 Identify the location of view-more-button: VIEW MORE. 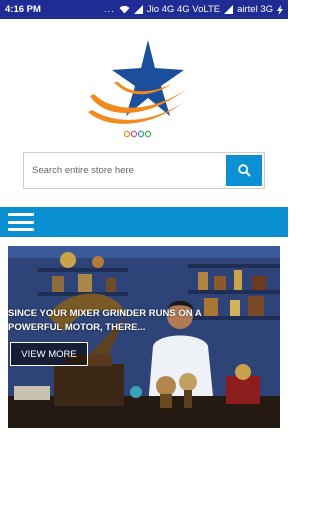
(49, 354).